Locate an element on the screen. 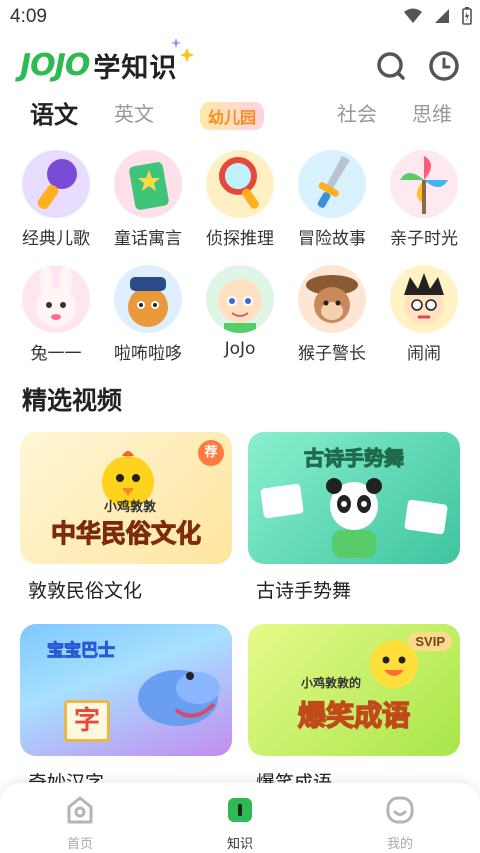 The height and width of the screenshot is (853, 480). thumbnail-subtitle: 小鸡敦敦的 is located at coordinates (330, 683).